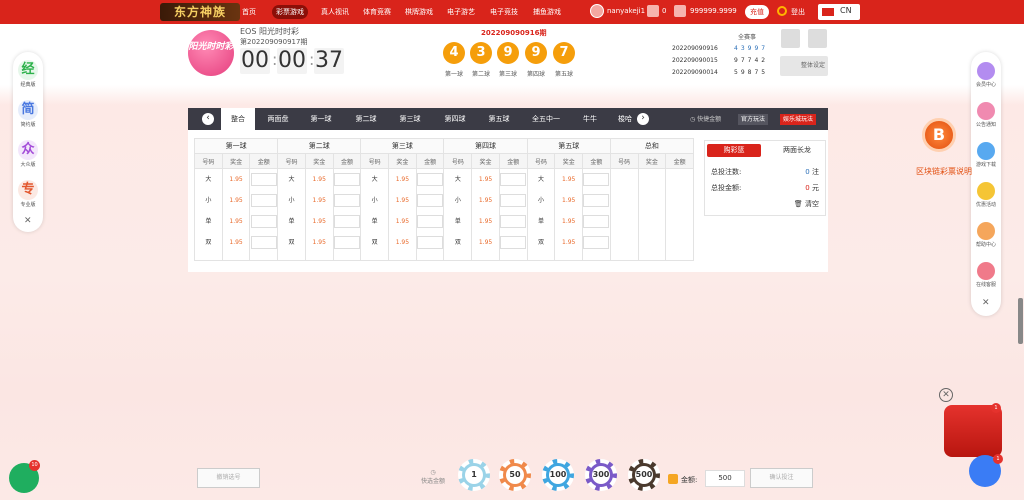 The image size is (1024, 500). What do you see at coordinates (419, 12) in the screenshot?
I see `nav-chess: 棋牌游戏` at bounding box center [419, 12].